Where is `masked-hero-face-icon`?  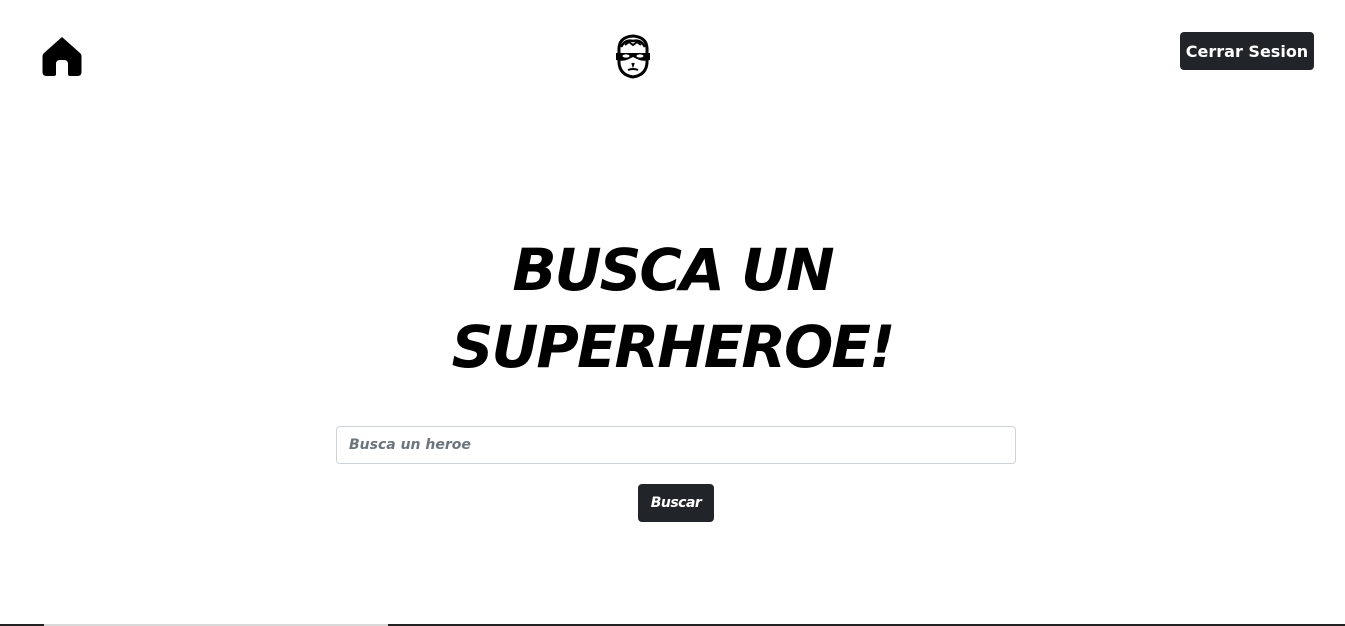
masked-hero-face-icon is located at coordinates (633, 56).